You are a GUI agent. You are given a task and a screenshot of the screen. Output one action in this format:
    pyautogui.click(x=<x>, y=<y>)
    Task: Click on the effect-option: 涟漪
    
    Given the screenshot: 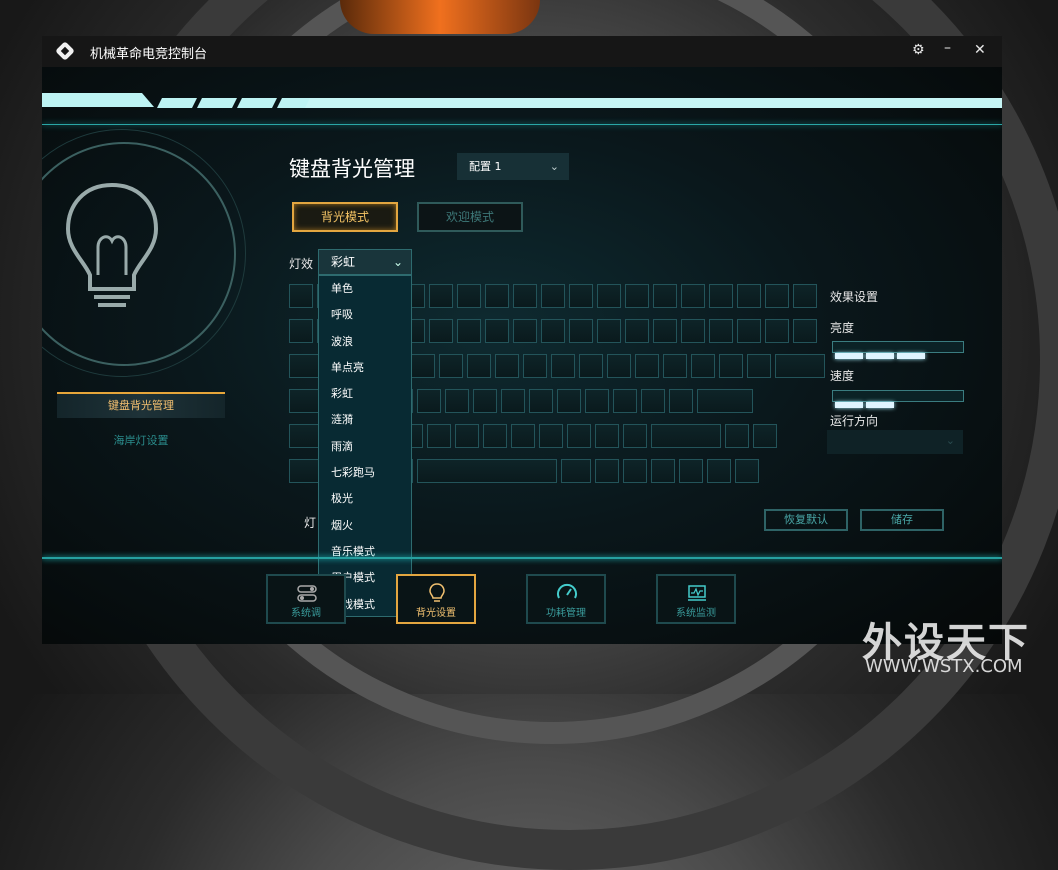 What is the action you would take?
    pyautogui.click(x=365, y=420)
    